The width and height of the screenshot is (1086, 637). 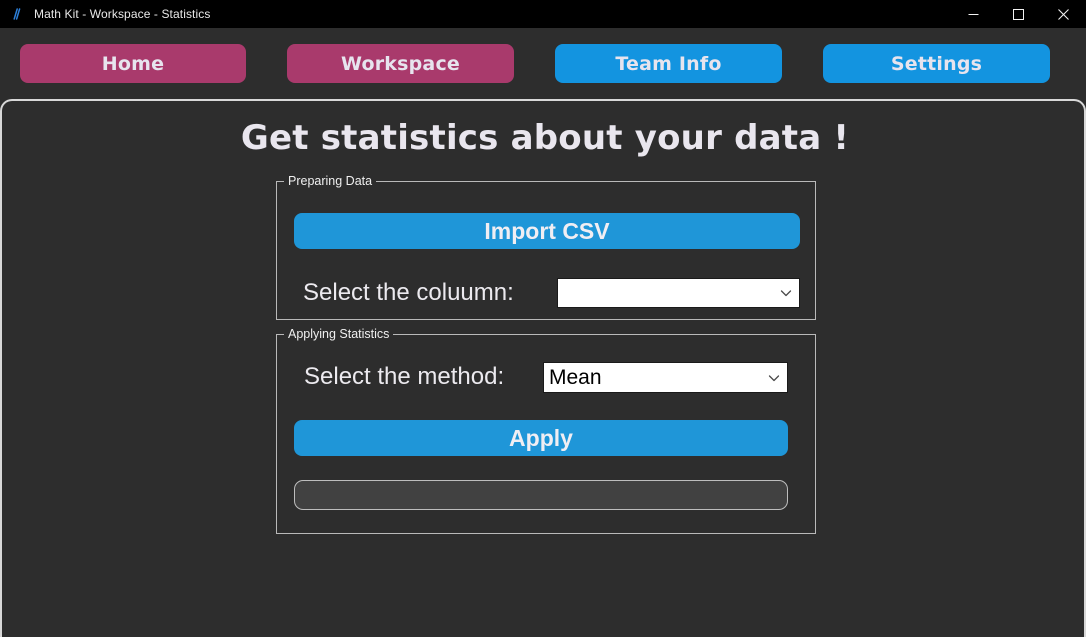 I want to click on minimize-icon, so click(x=973, y=14).